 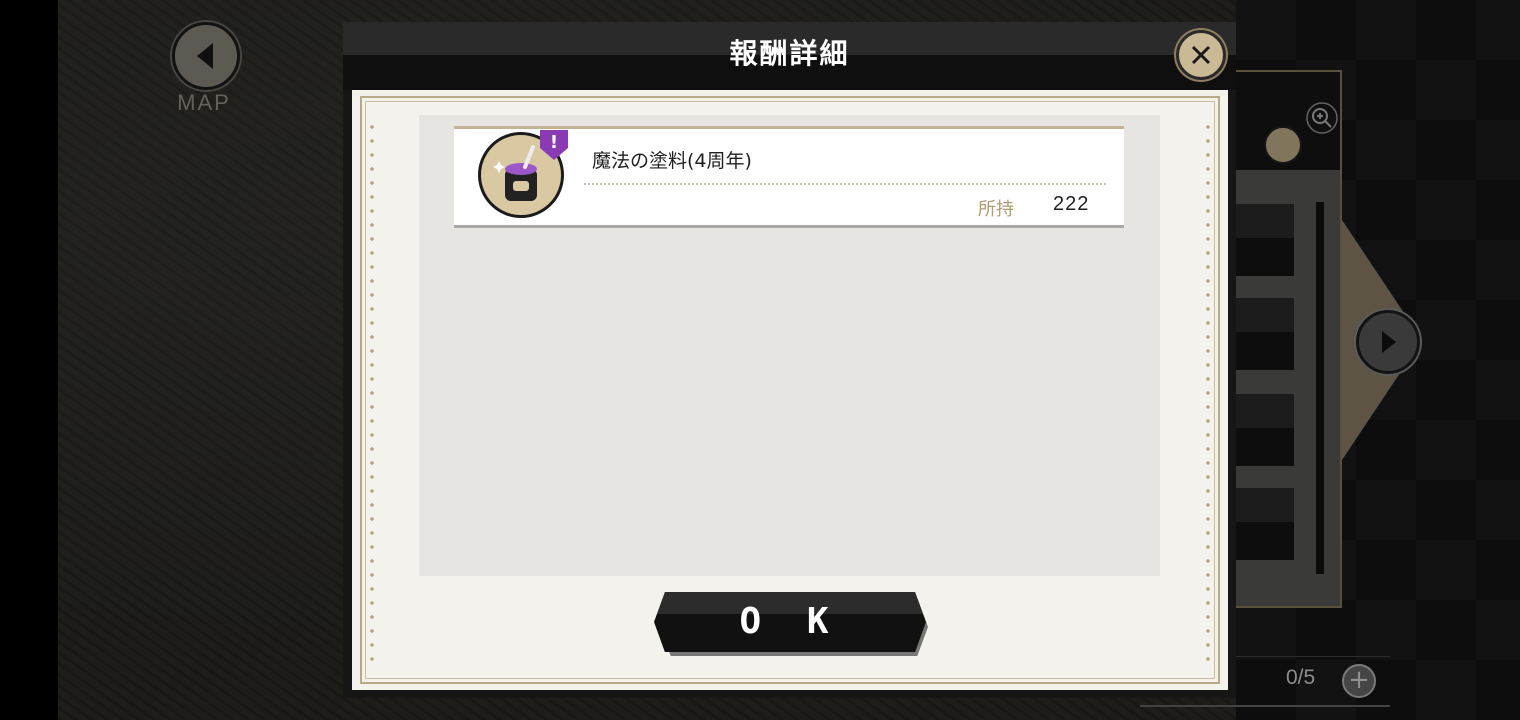 What do you see at coordinates (790, 622) in the screenshot?
I see `ok-button: O K` at bounding box center [790, 622].